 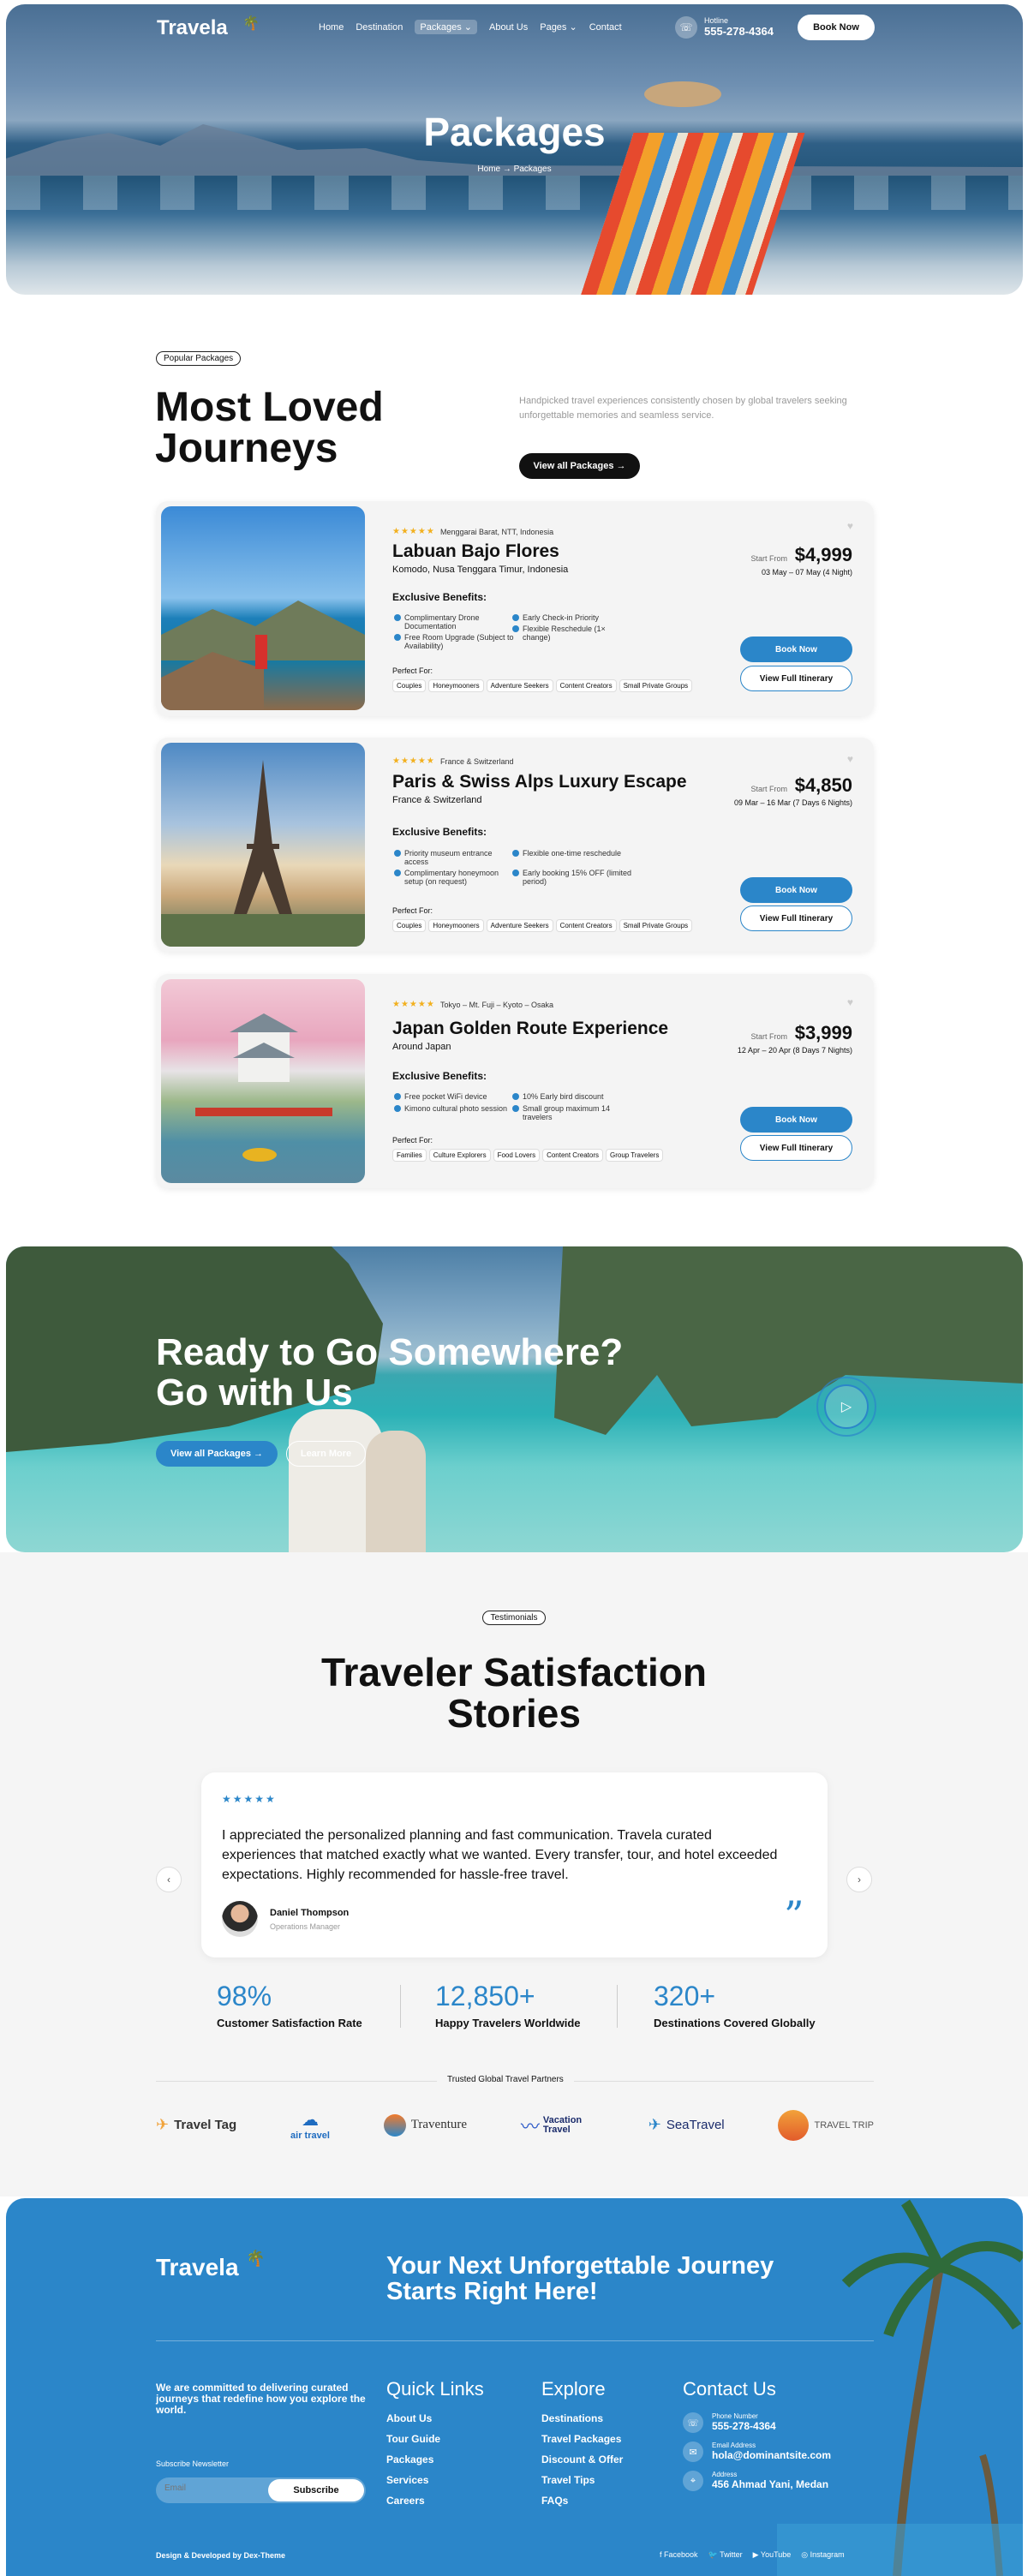 What do you see at coordinates (414, 532) in the screenshot?
I see `rating-stars: ★★★★★` at bounding box center [414, 532].